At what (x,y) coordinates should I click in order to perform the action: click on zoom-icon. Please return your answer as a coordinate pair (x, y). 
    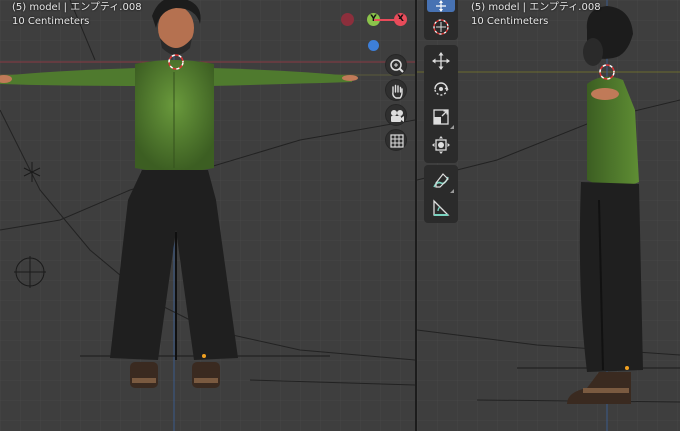
    Looking at the image, I should click on (397, 66).